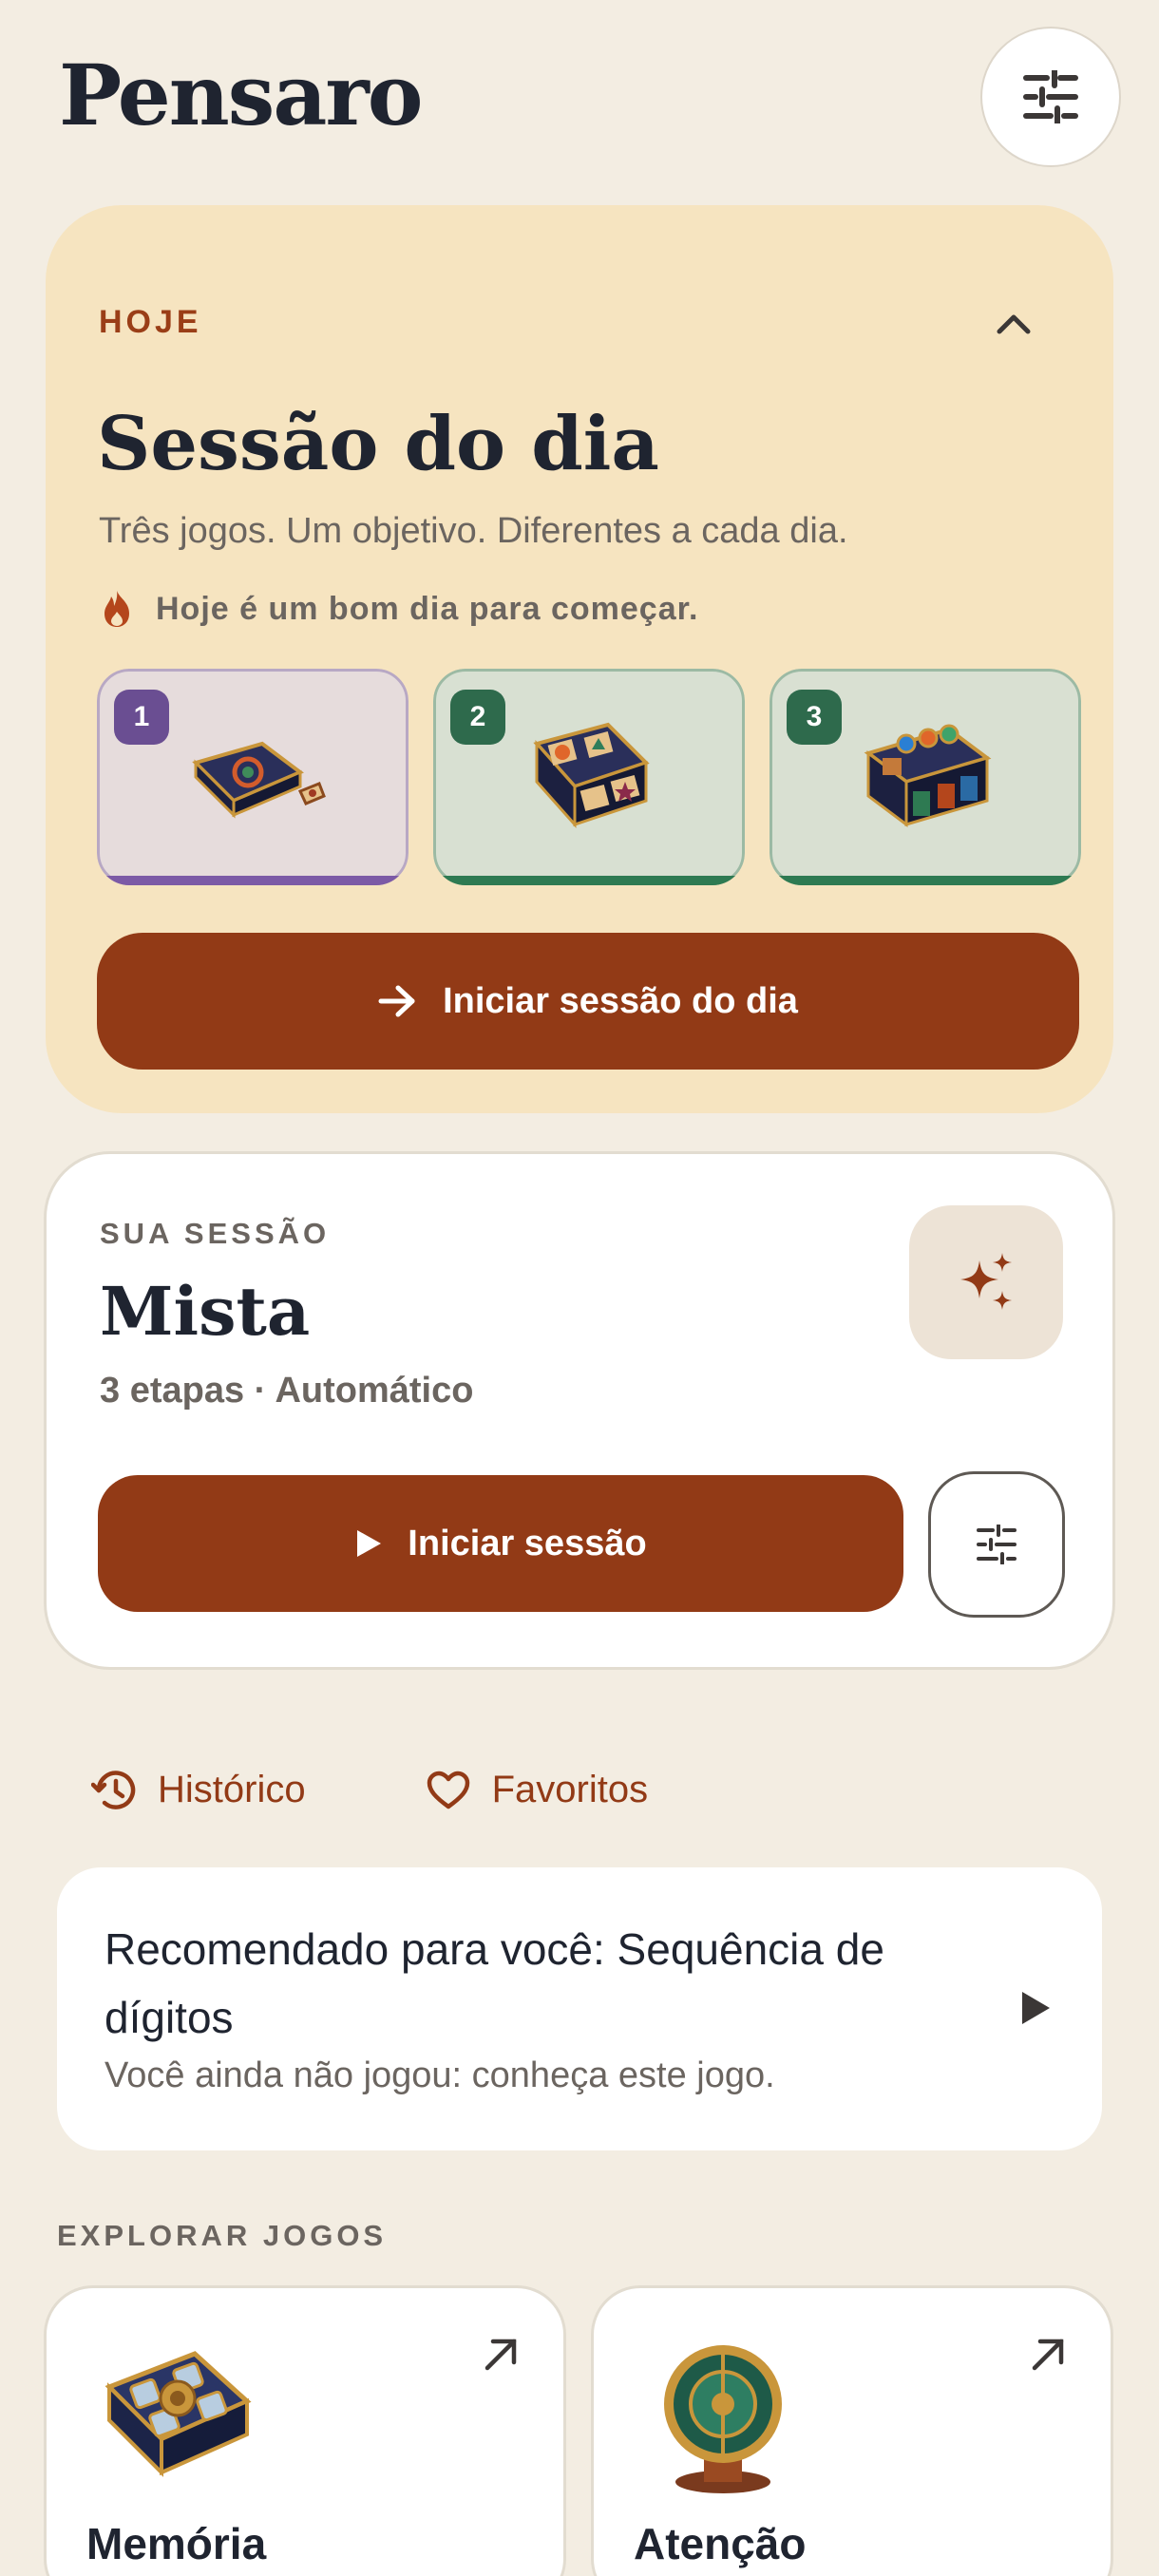 The width and height of the screenshot is (1159, 2576). What do you see at coordinates (305, 2430) in the screenshot?
I see `explore-card-memory: Memória` at bounding box center [305, 2430].